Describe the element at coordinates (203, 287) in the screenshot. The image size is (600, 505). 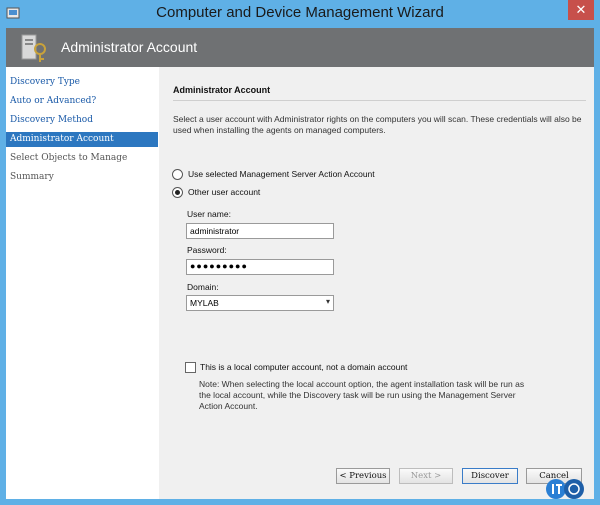
I see `domain-label: Domain:` at that location.